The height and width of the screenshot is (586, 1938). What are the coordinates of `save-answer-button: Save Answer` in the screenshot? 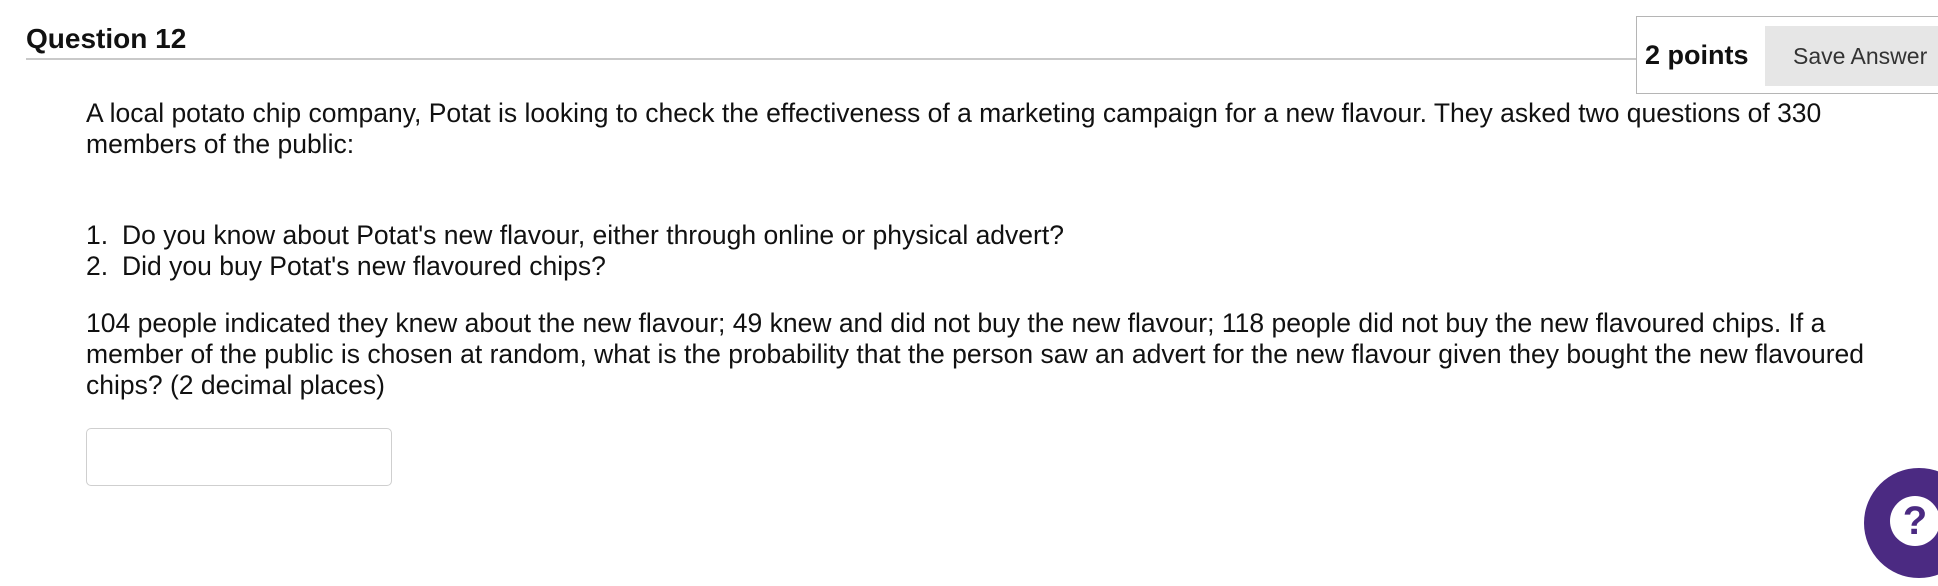 It's located at (1851, 56).